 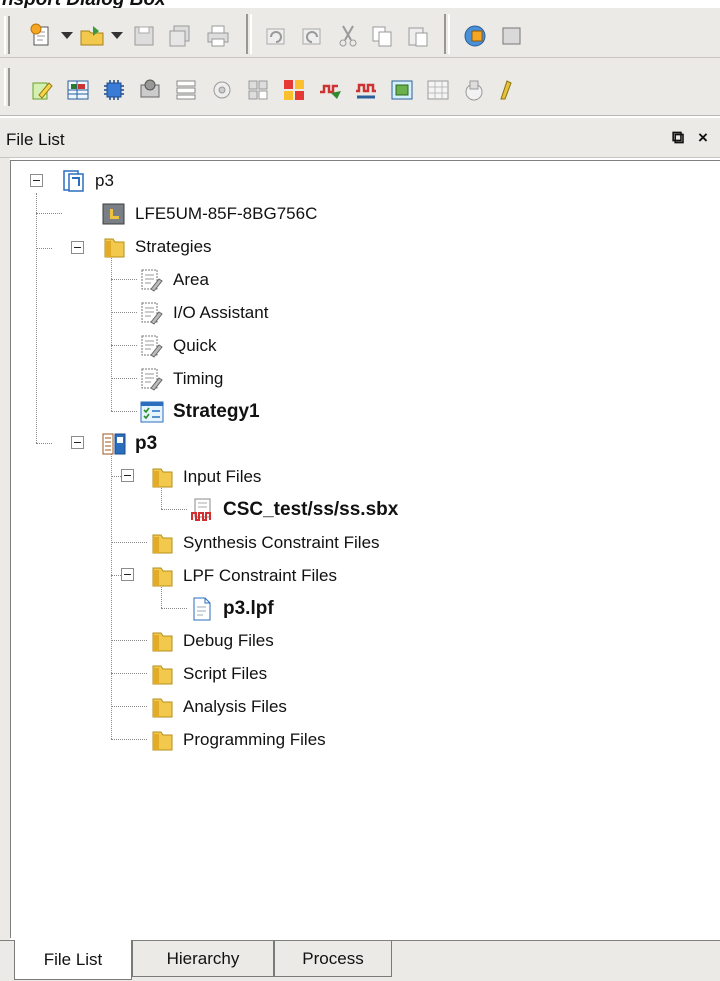 What do you see at coordinates (678, 138) in the screenshot?
I see `float-panel-icon: ⧉` at bounding box center [678, 138].